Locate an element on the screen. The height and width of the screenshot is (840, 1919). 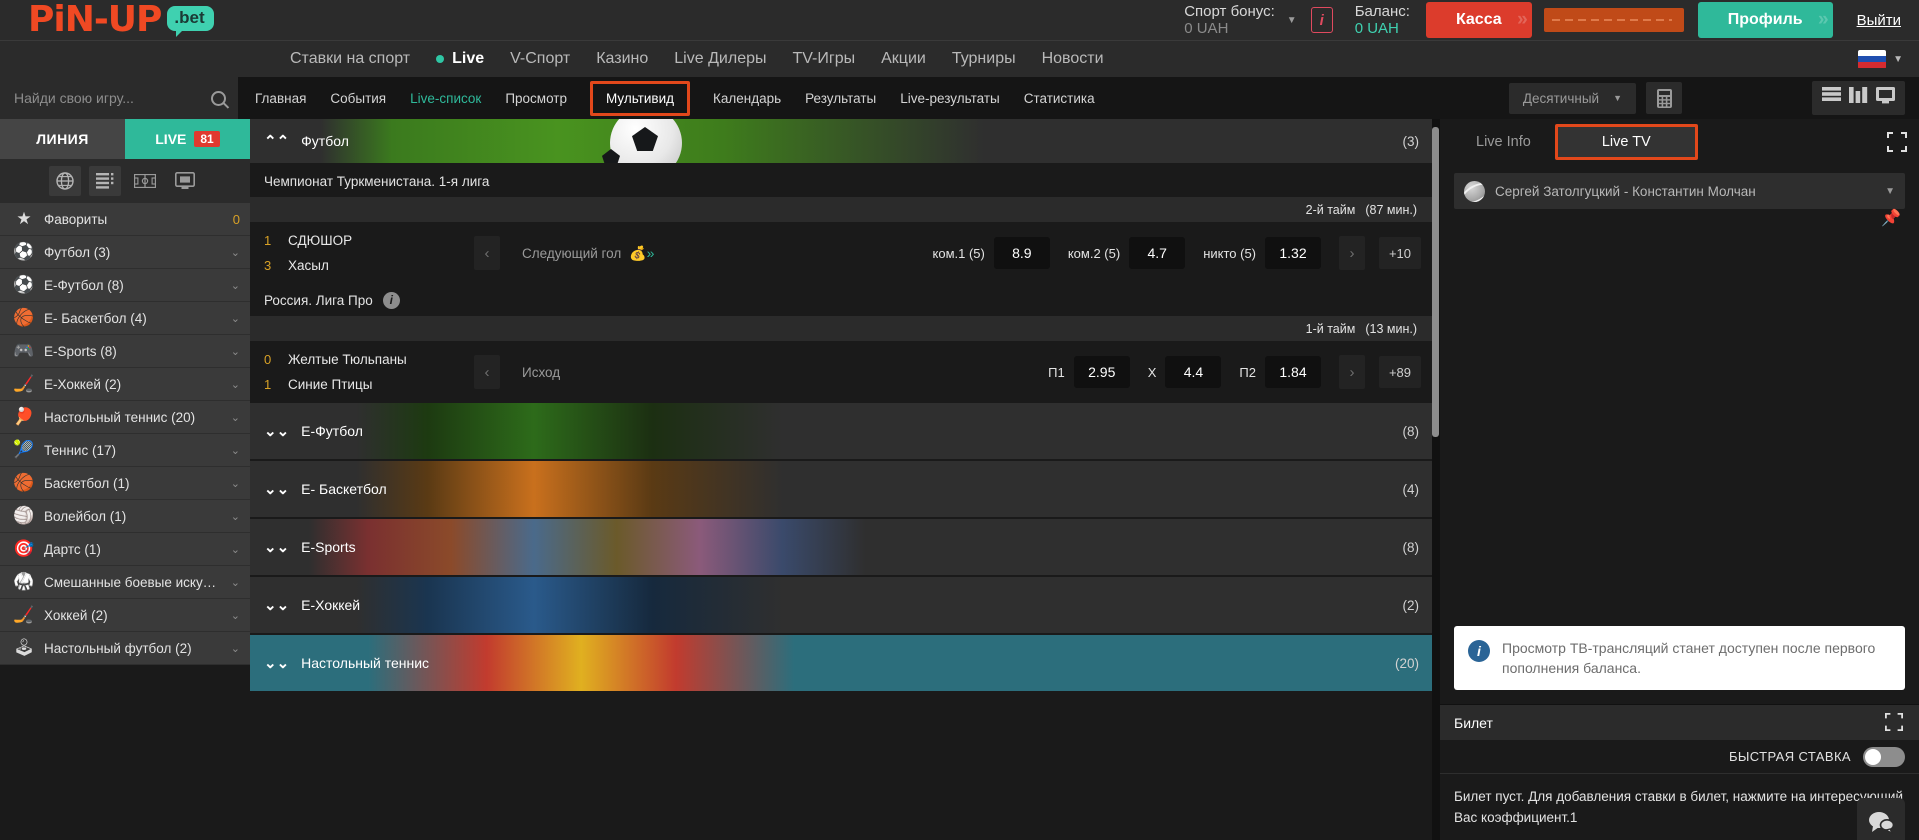
sidebar-item-favorites: ★ Фавориты 0 is located at coordinates (125, 219).